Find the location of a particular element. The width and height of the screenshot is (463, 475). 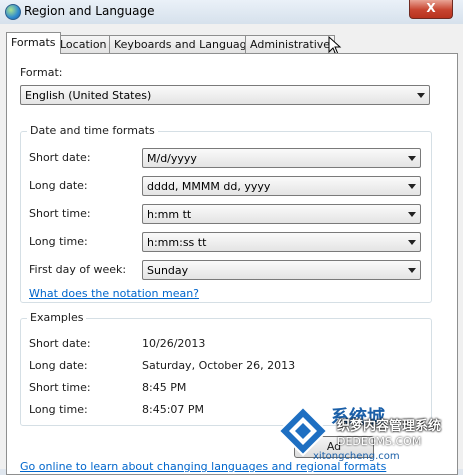

short-date-select: M/d/yyyy is located at coordinates (281, 158).